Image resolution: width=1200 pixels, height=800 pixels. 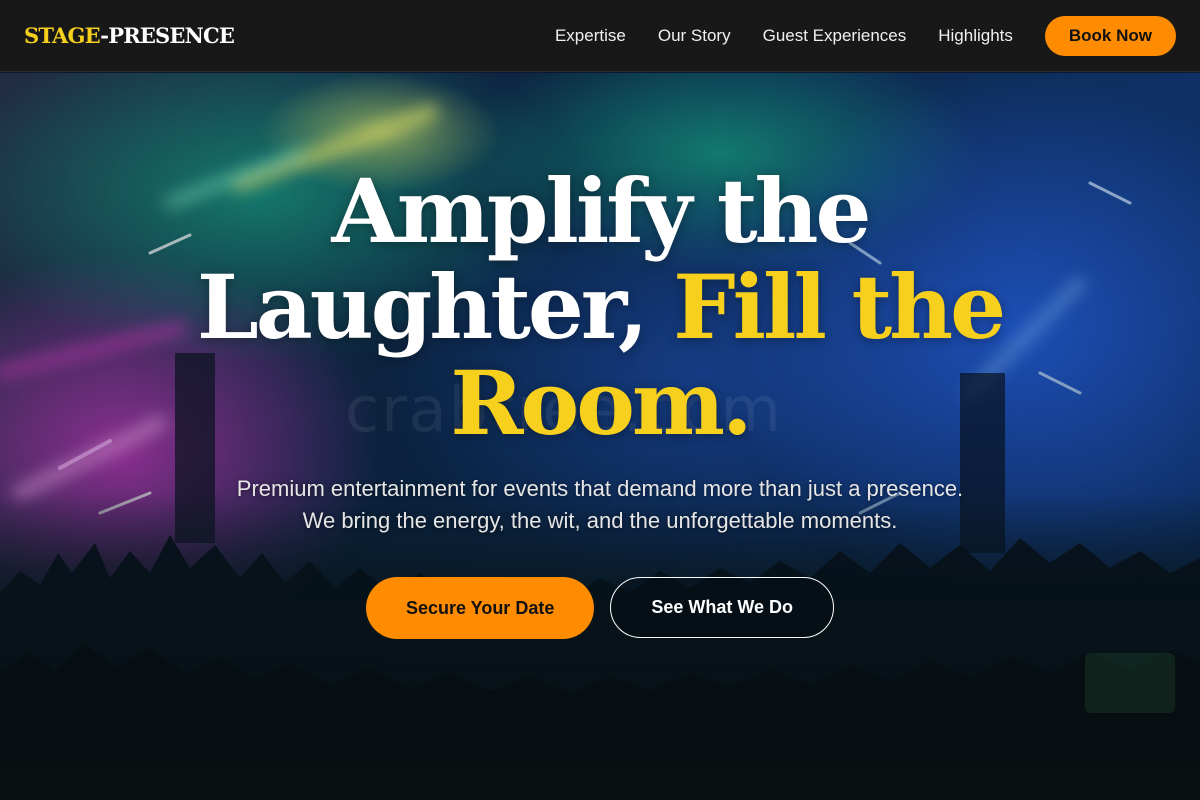 I want to click on nav-link-highlights: Highlights, so click(x=975, y=36).